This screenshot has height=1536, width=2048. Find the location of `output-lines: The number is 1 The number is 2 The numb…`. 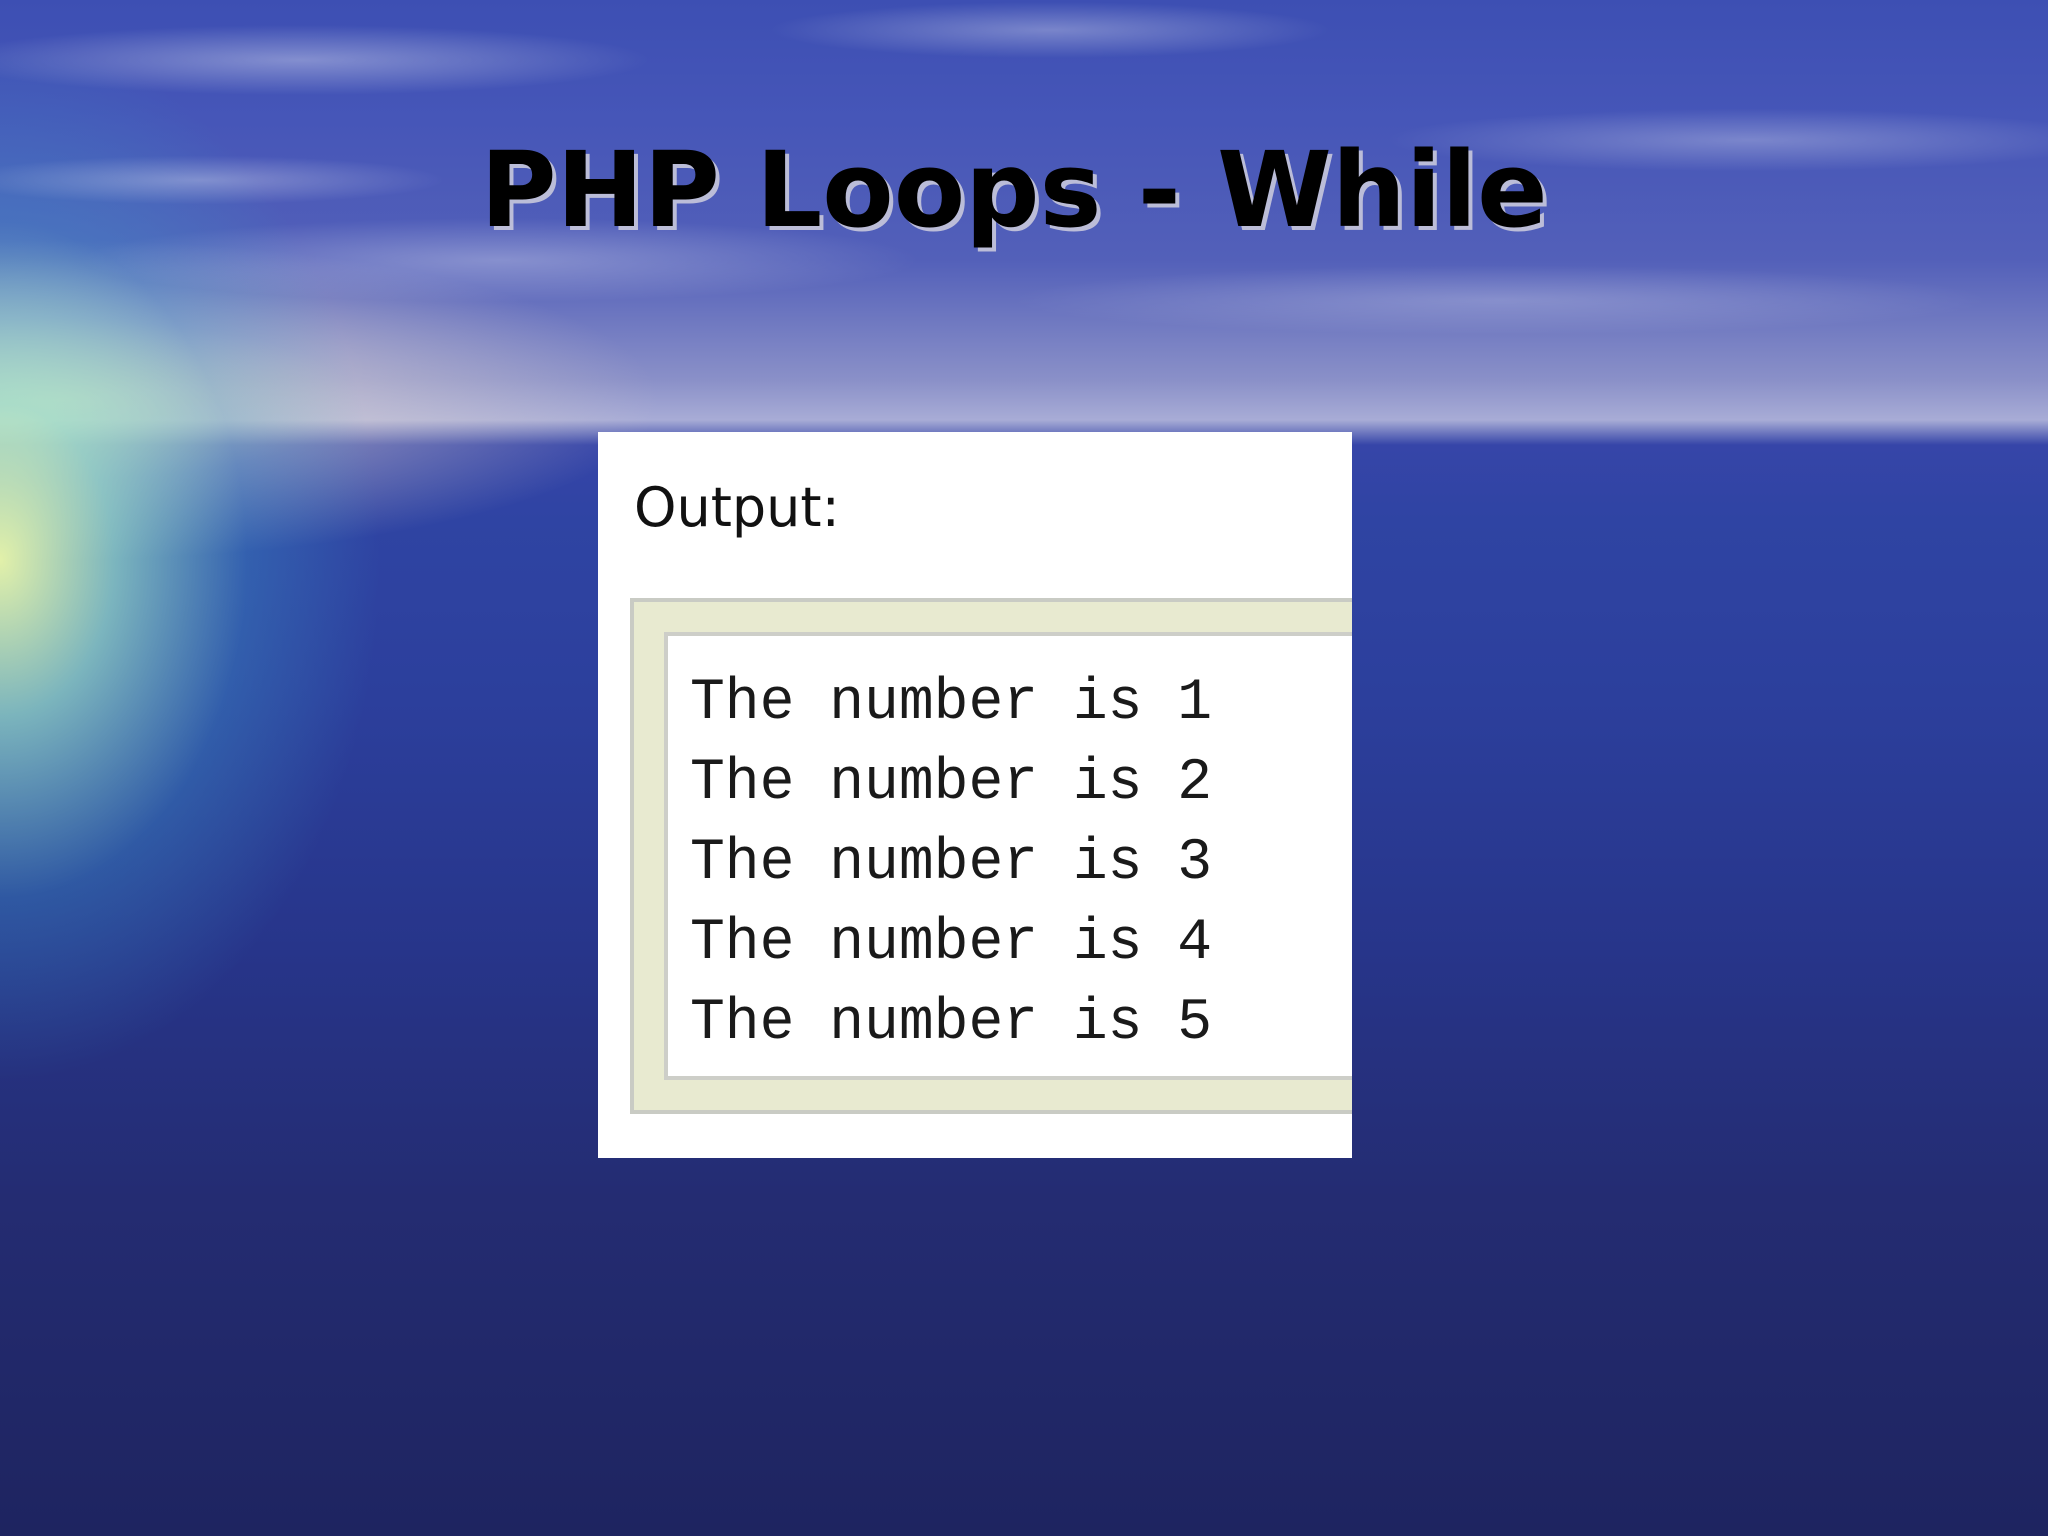

output-lines: The number is 1 The number is 2 The numb… is located at coordinates (951, 864).